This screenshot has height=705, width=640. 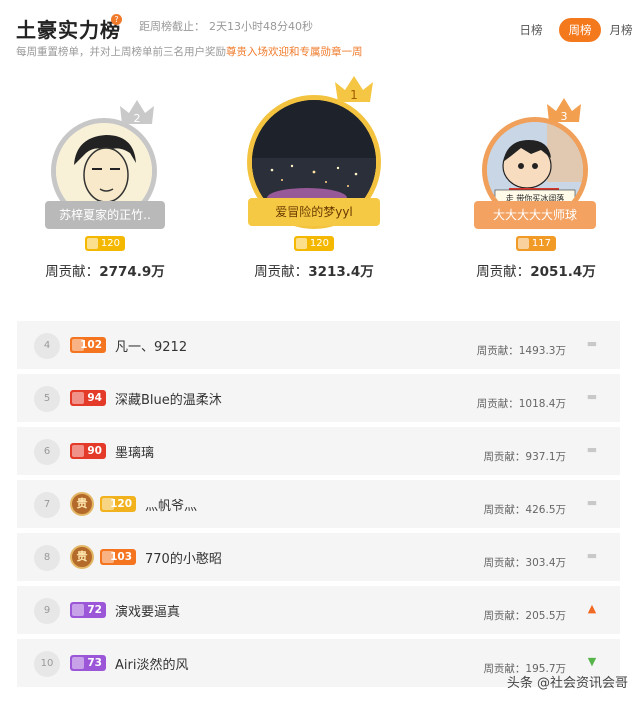 I want to click on rank-number: 6, so click(x=47, y=452).